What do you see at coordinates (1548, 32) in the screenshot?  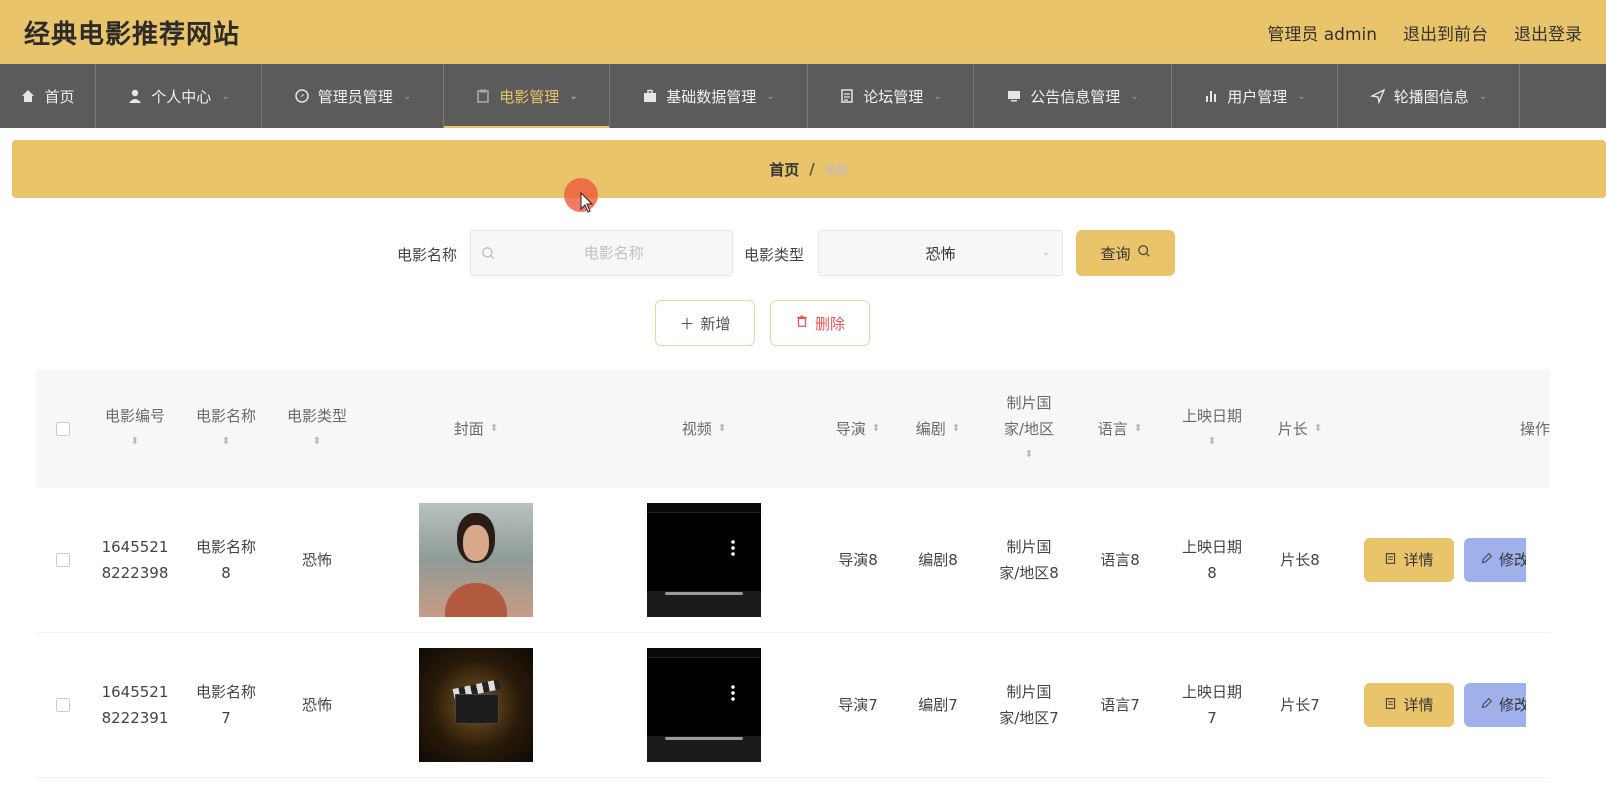 I see `logout-link: 退出登录` at bounding box center [1548, 32].